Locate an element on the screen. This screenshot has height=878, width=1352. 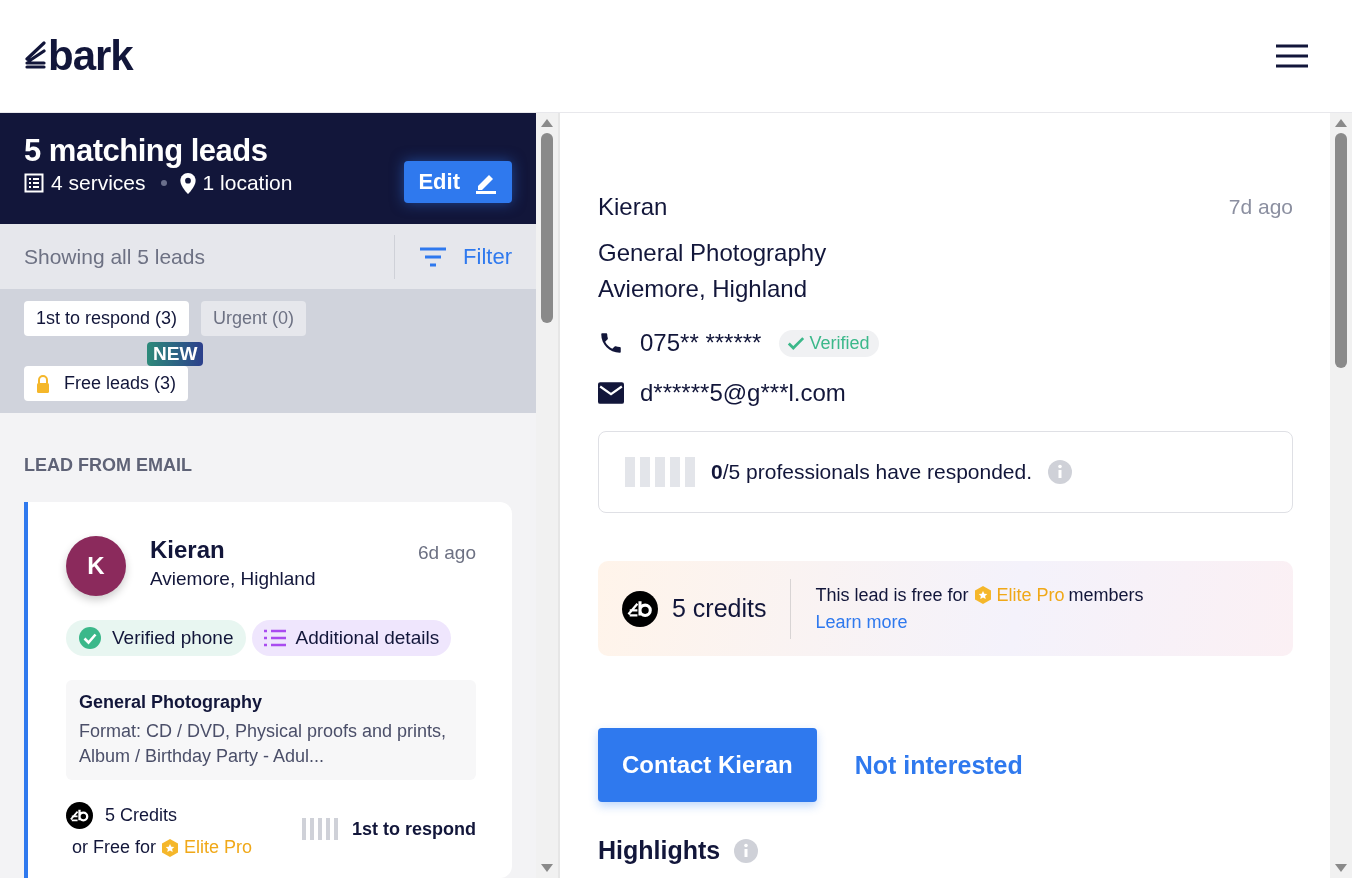
location-pin-icon is located at coordinates (187, 183).